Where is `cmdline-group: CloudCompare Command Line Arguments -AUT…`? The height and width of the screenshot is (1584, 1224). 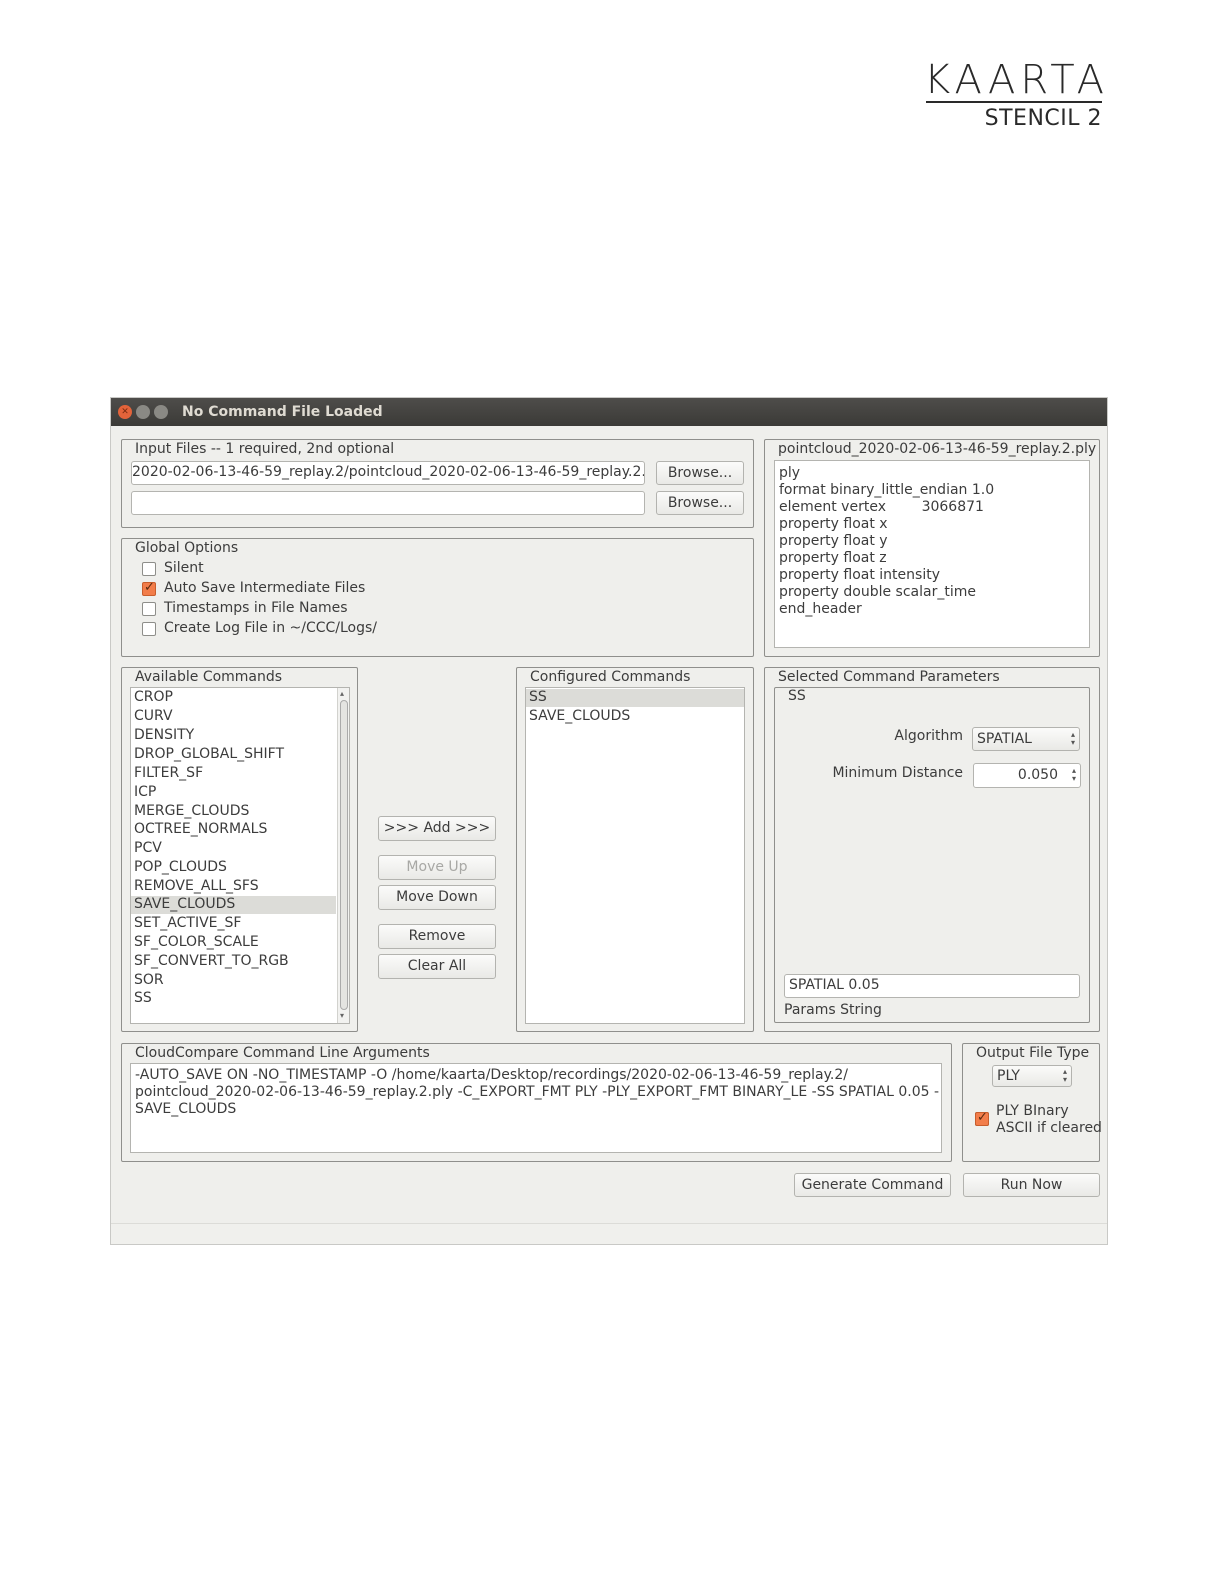
cmdline-group: CloudCompare Command Line Arguments -AUT… is located at coordinates (536, 1102).